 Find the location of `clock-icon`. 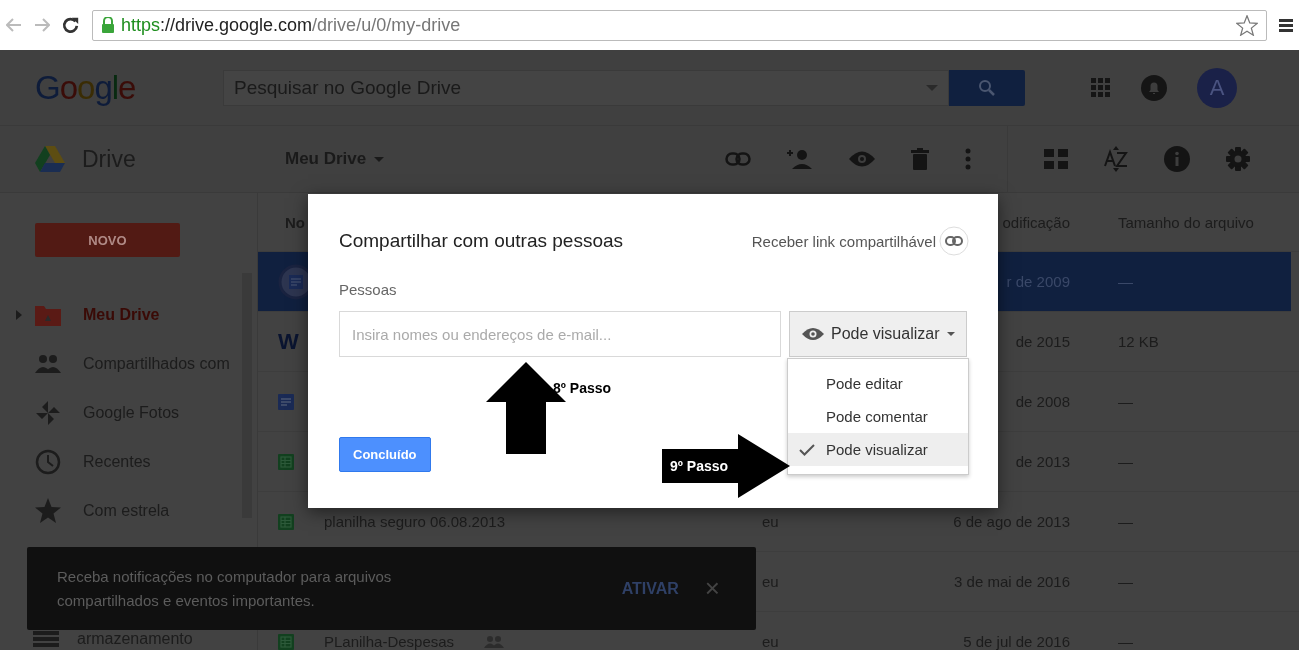

clock-icon is located at coordinates (48, 461).